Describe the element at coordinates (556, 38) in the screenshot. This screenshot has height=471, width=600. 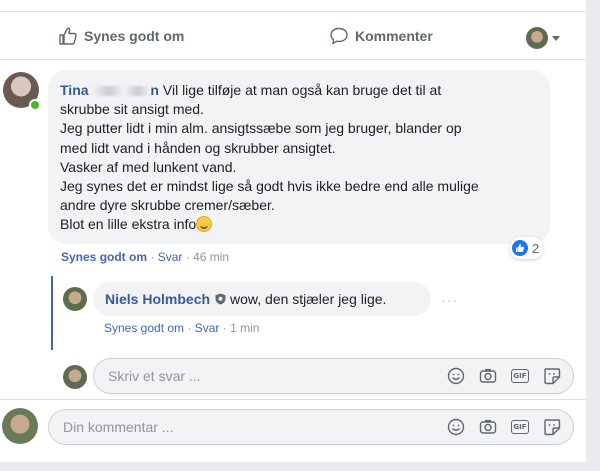
I see `chevron-down-icon` at that location.